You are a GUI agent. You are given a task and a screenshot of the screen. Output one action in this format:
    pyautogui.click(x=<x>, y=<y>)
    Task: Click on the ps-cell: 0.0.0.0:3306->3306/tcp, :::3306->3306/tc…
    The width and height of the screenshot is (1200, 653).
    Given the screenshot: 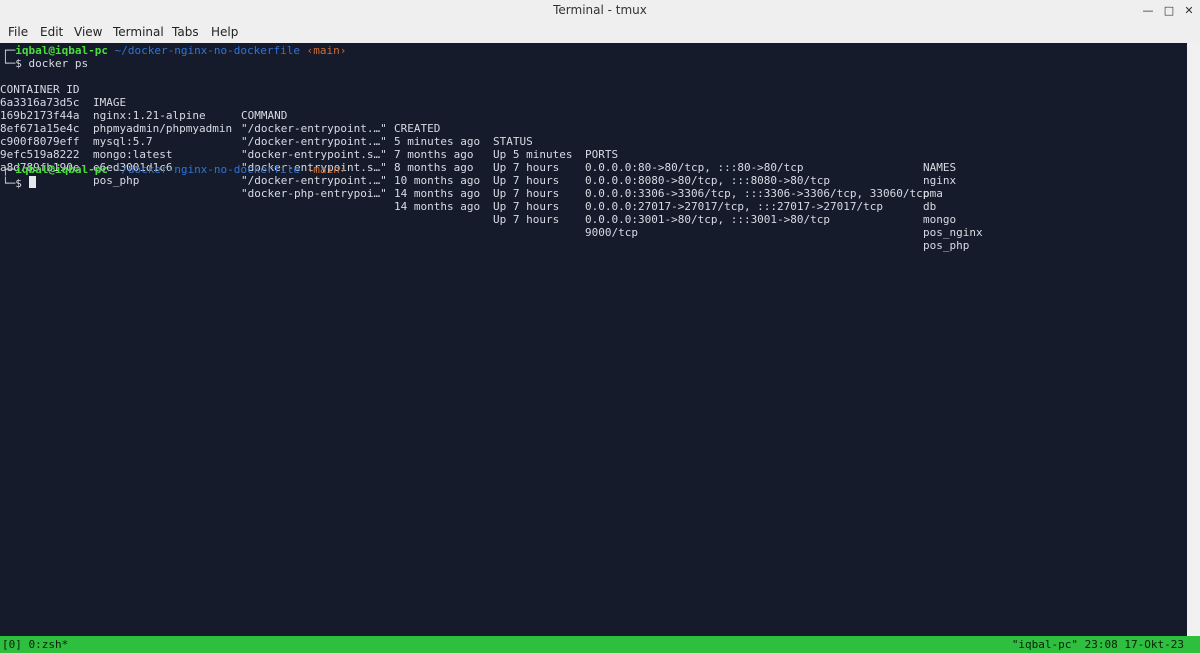 What is the action you would take?
    pyautogui.click(x=757, y=193)
    